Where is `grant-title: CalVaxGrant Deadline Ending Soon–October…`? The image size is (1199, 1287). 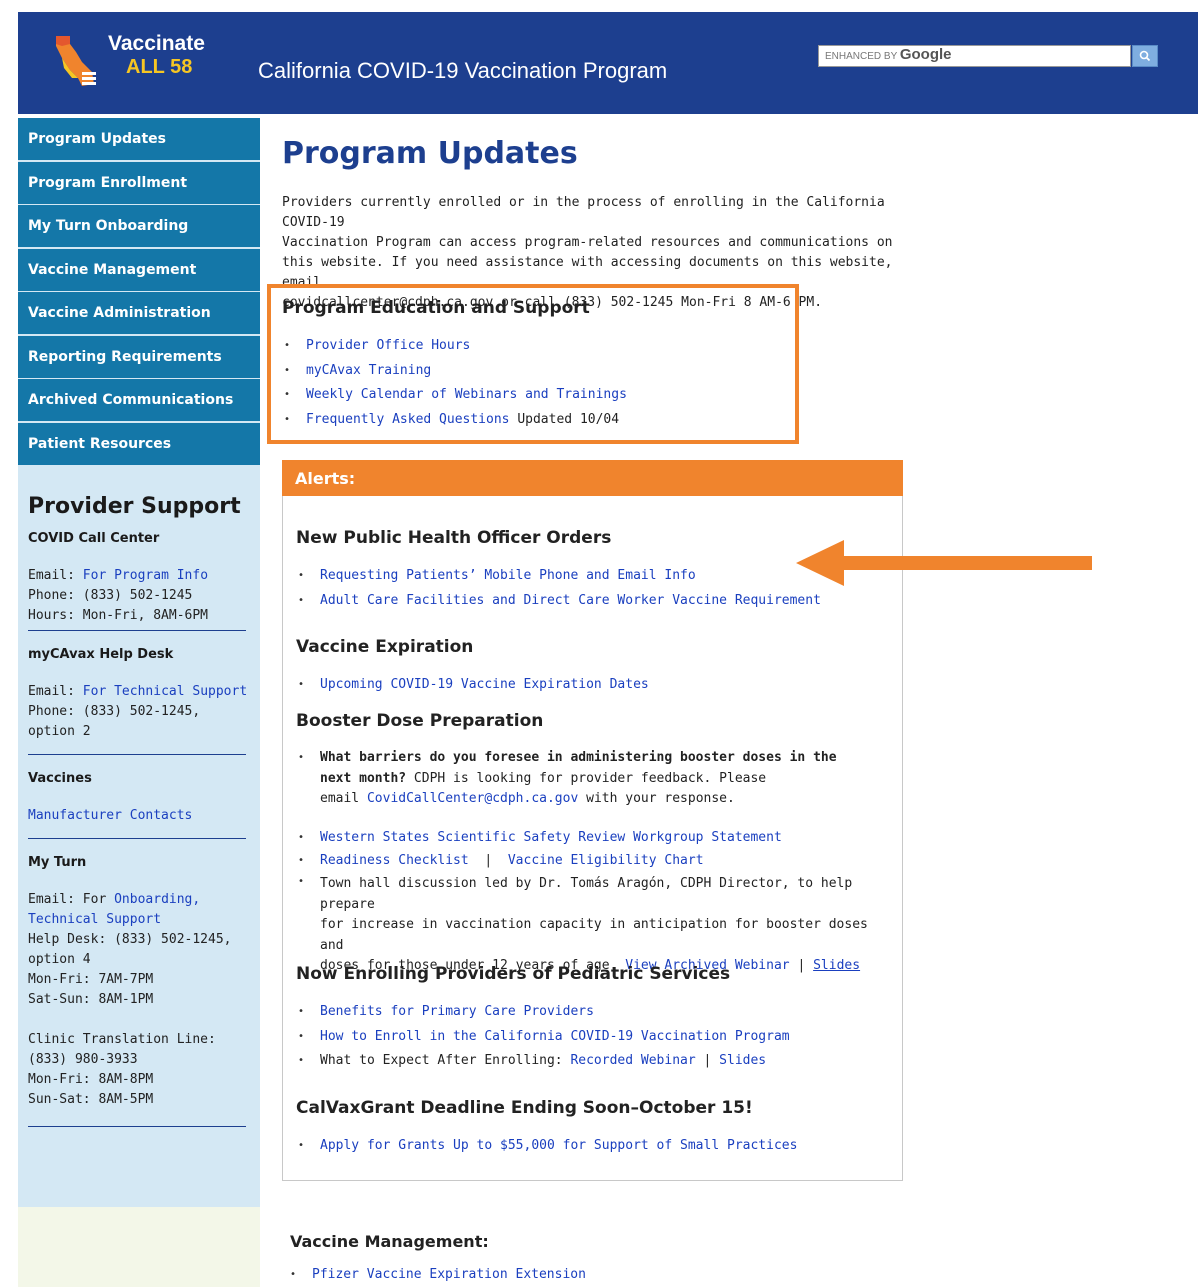 grant-title: CalVaxGrant Deadline Ending Soon–October… is located at coordinates (524, 1108).